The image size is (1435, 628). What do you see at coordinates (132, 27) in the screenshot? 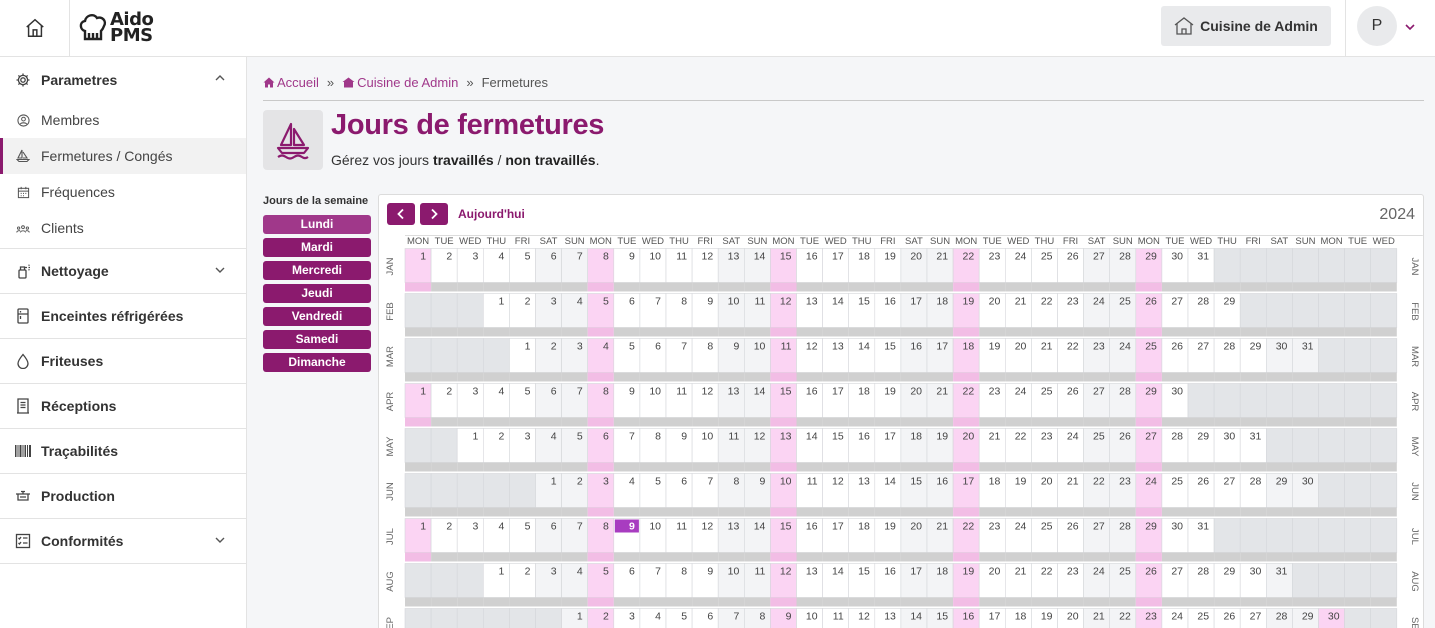
I see `logo-text: Aido PMS` at bounding box center [132, 27].